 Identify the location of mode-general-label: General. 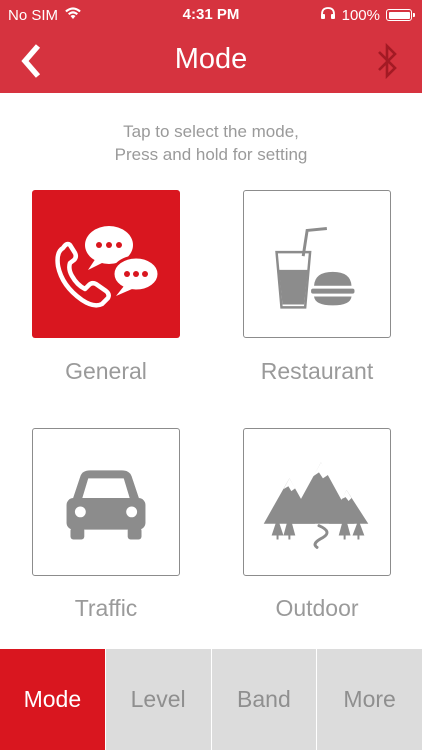
(106, 371).